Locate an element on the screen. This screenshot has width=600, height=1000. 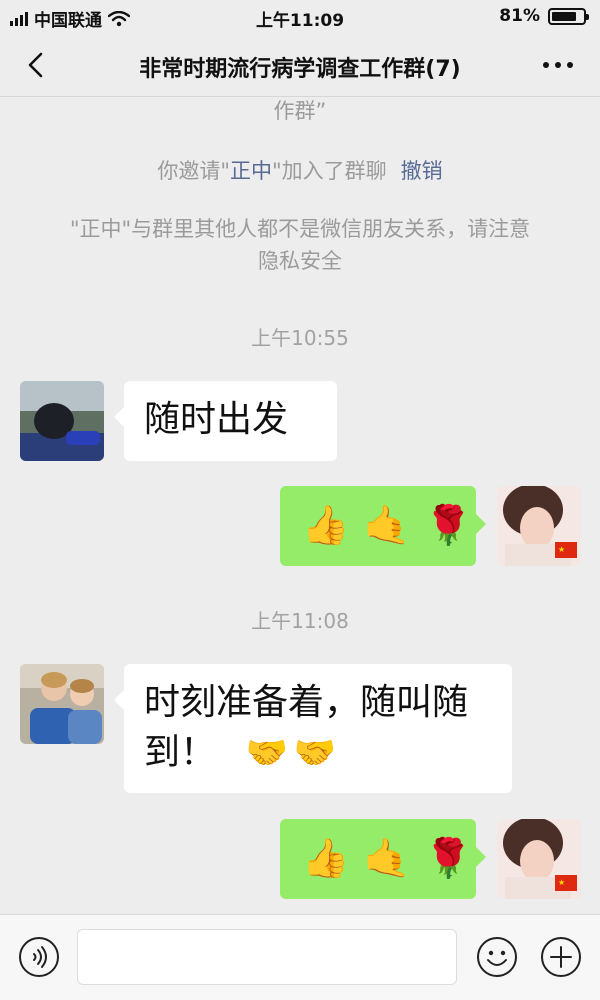
status-bar: 中国联通 上午11:09 81% is located at coordinates (300, 17).